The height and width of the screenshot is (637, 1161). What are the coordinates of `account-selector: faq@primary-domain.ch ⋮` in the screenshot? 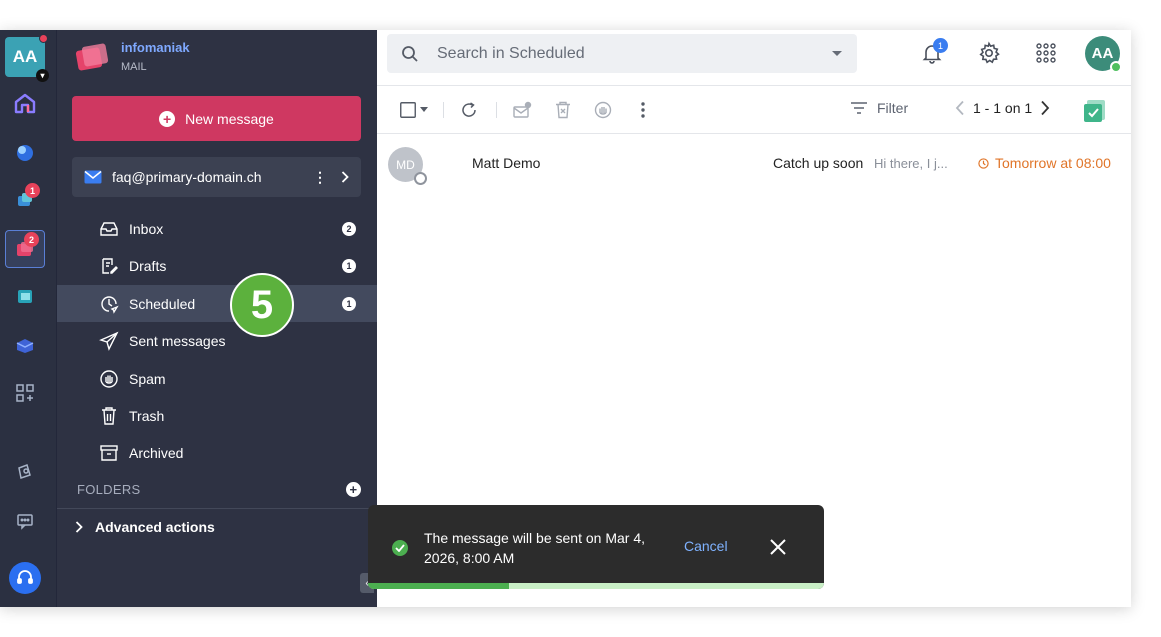 It's located at (216, 177).